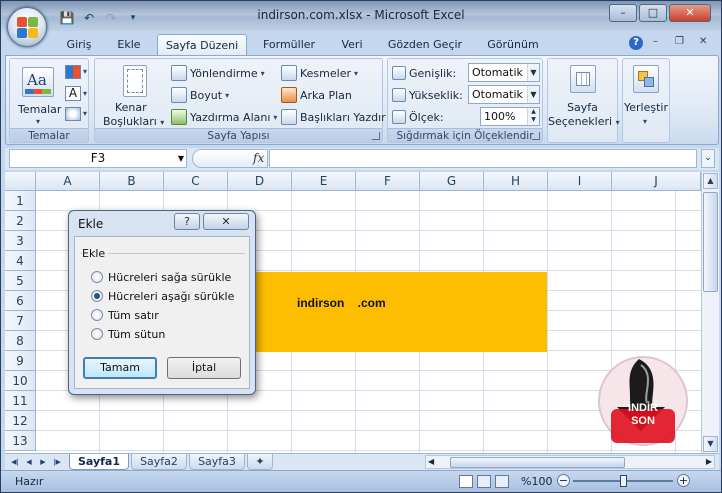  I want to click on insert-function-icon: fx, so click(258, 158).